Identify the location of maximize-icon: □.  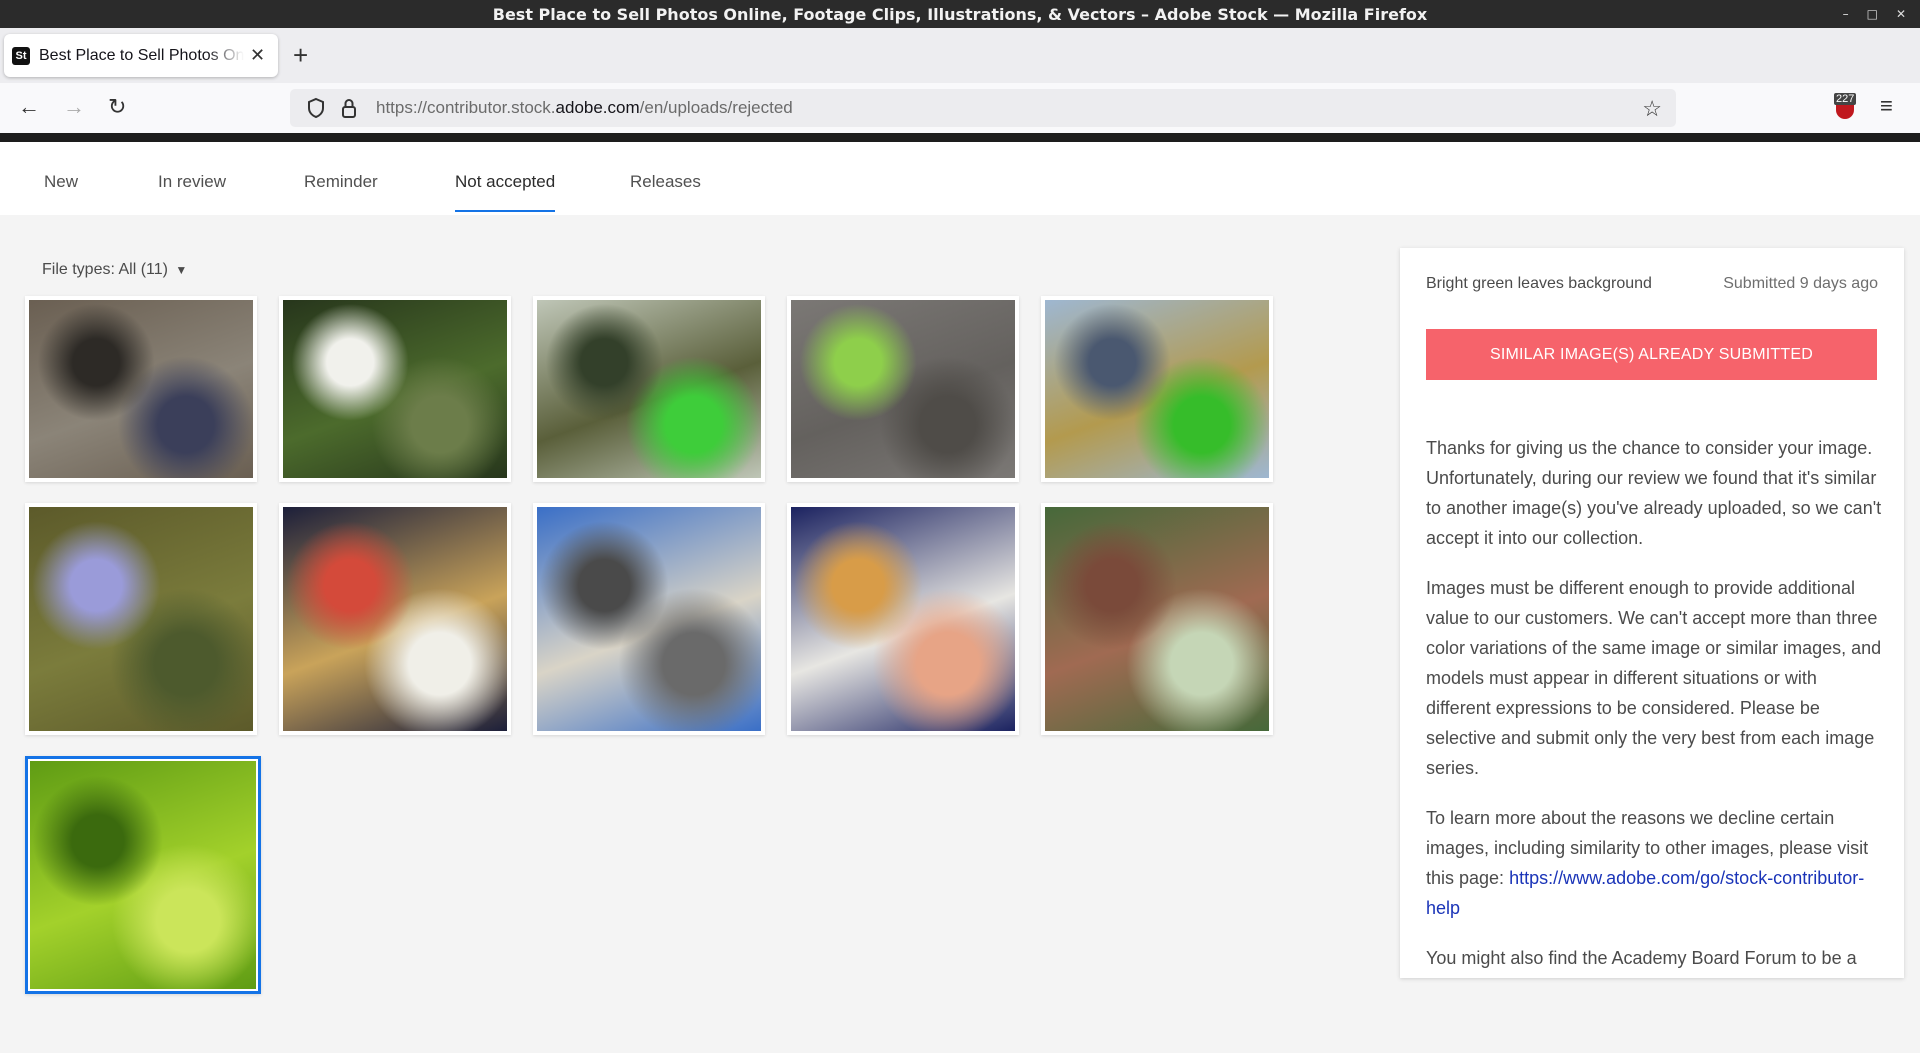
(1872, 14).